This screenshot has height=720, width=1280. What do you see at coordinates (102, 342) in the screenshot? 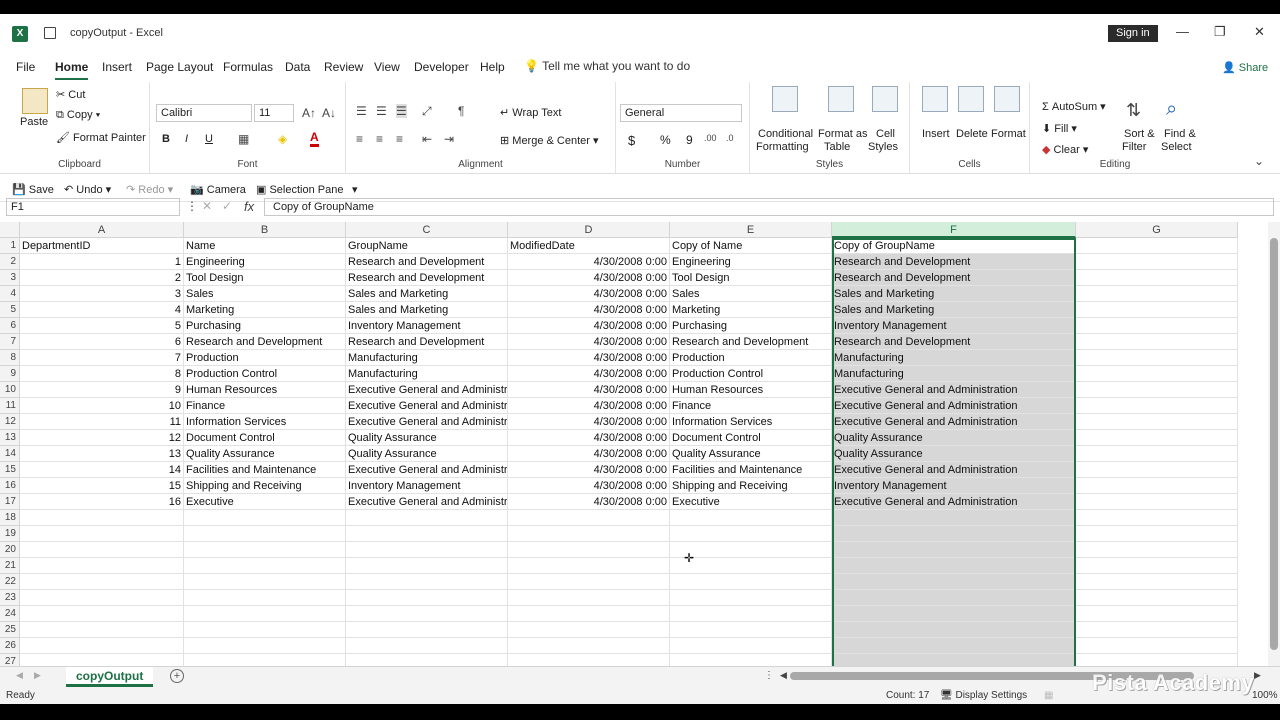
I see `cell: 6` at bounding box center [102, 342].